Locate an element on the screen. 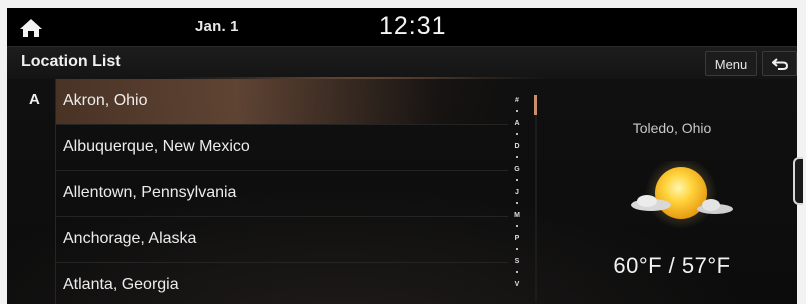  back-button is located at coordinates (779, 63).